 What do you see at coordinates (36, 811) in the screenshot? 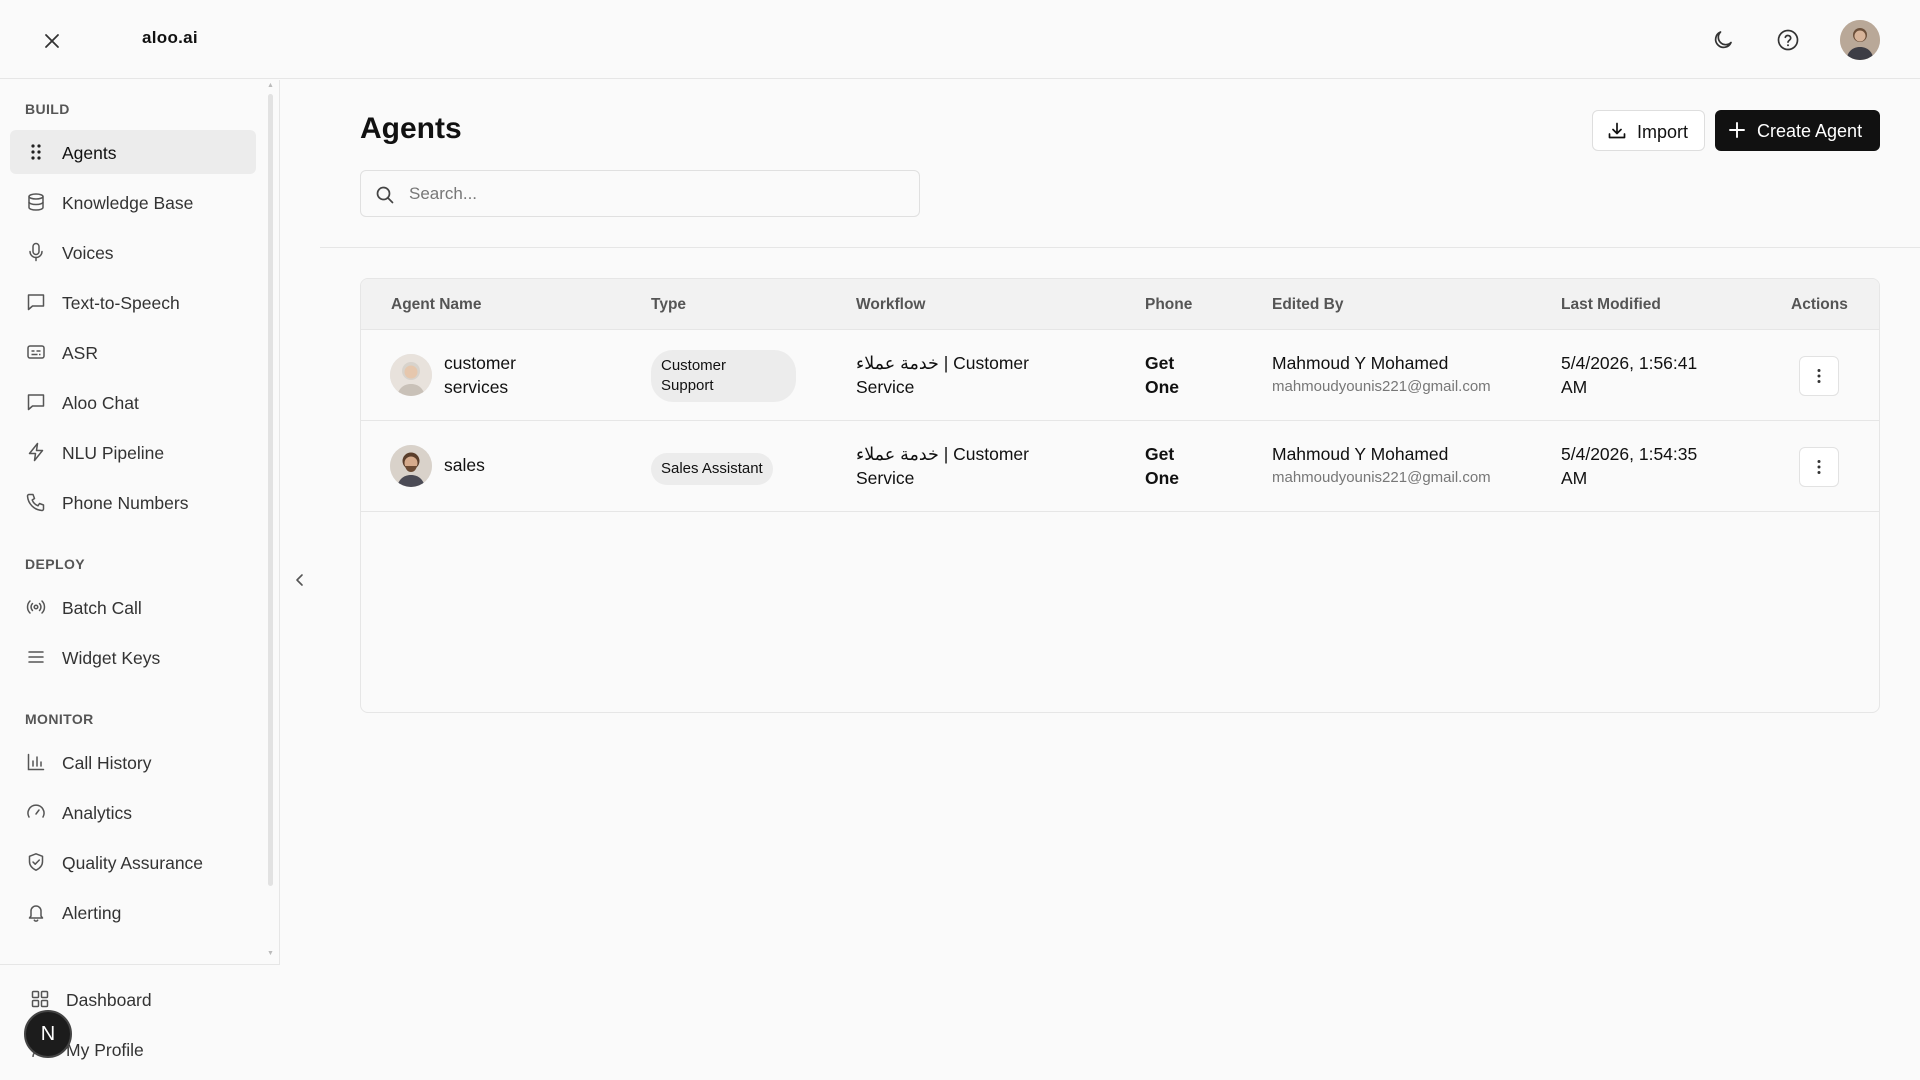
I see `gauge-icon` at bounding box center [36, 811].